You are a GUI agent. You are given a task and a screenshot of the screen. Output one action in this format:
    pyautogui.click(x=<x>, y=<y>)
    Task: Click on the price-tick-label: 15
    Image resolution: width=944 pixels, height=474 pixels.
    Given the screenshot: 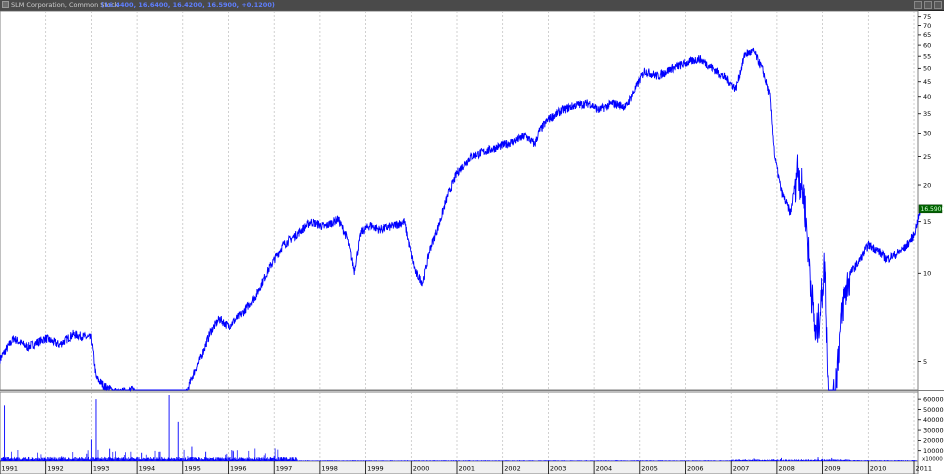 What is the action you would take?
    pyautogui.click(x=927, y=222)
    